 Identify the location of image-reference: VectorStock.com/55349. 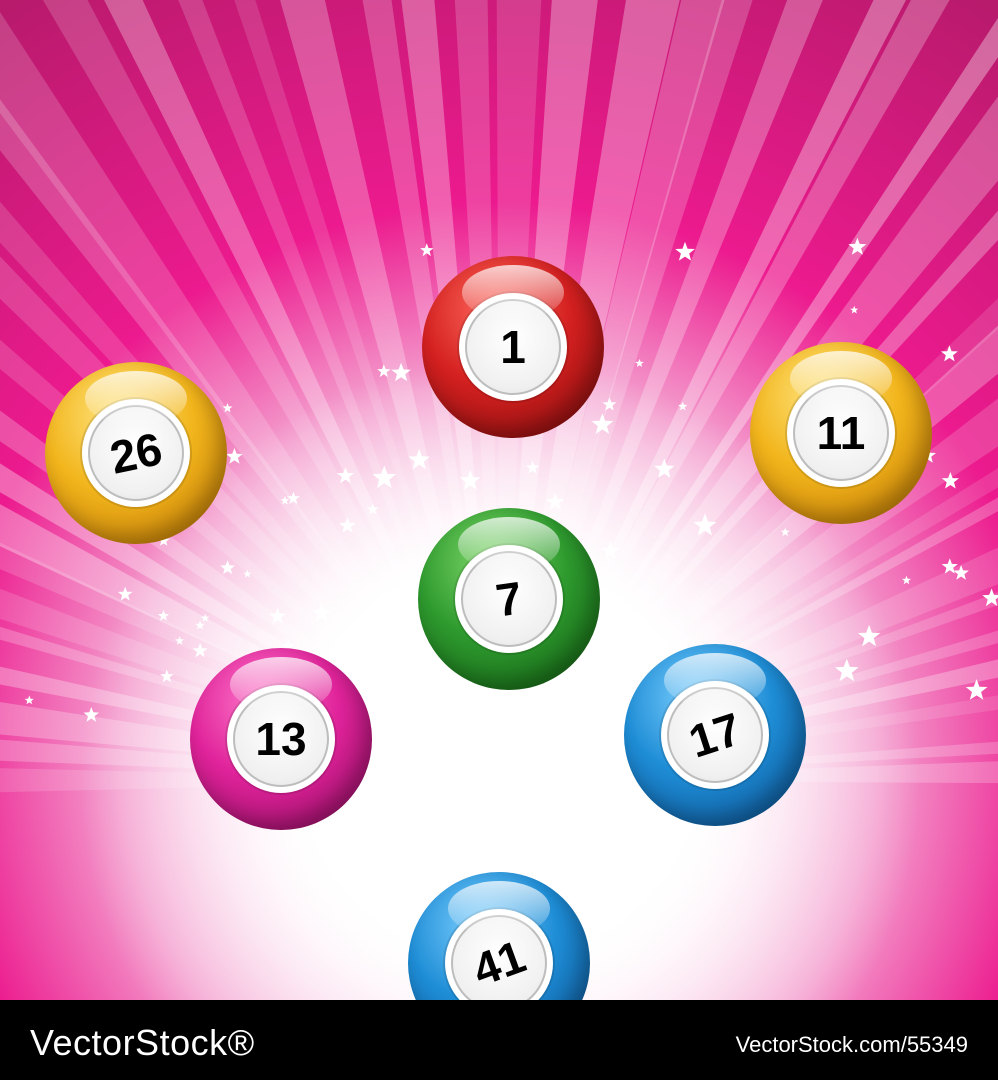
(851, 1044).